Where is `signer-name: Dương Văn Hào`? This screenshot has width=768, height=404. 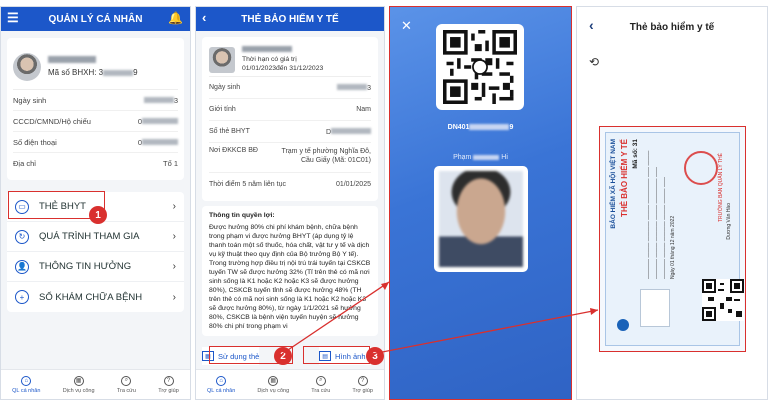 signer-name: Dương Văn Hào is located at coordinates (729, 221).